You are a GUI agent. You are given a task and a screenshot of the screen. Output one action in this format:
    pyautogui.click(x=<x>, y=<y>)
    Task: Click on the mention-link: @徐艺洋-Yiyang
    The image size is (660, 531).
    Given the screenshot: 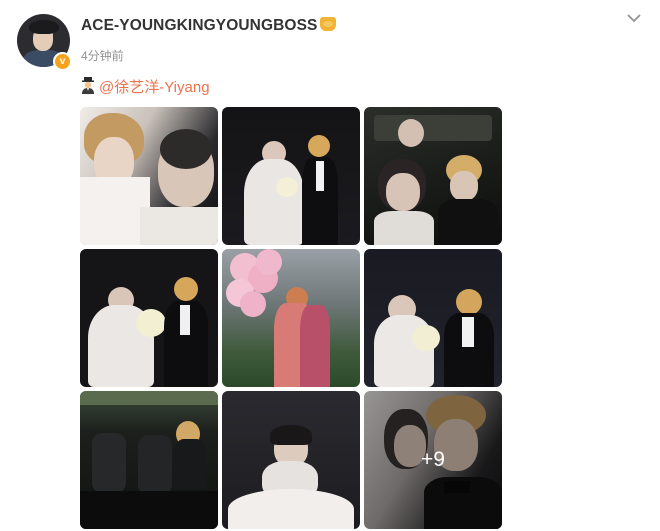 What is the action you would take?
    pyautogui.click(x=154, y=87)
    